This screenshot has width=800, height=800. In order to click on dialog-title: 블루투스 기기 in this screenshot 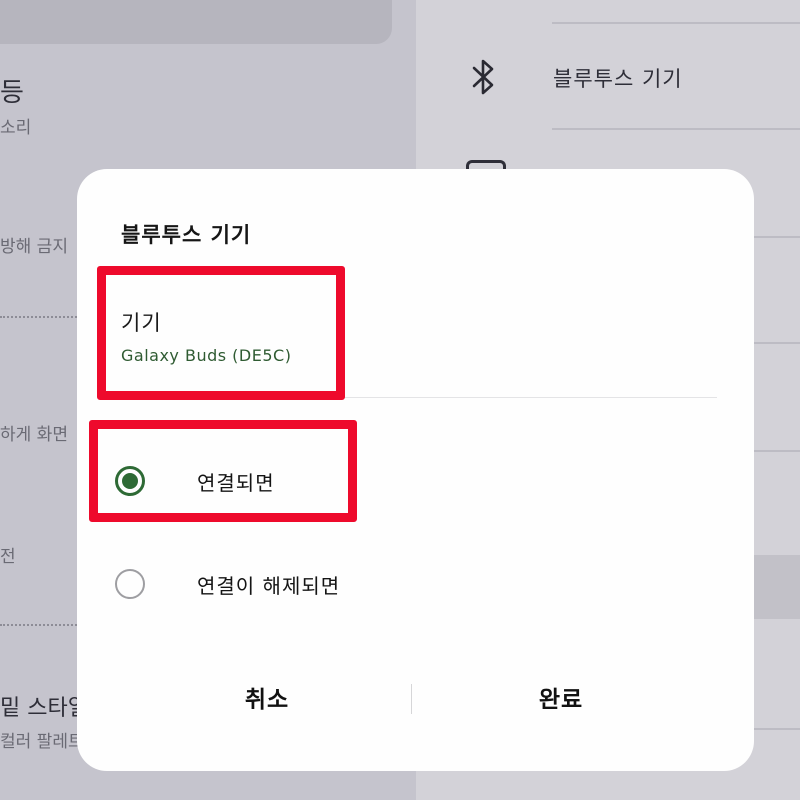, I will do `click(186, 235)`.